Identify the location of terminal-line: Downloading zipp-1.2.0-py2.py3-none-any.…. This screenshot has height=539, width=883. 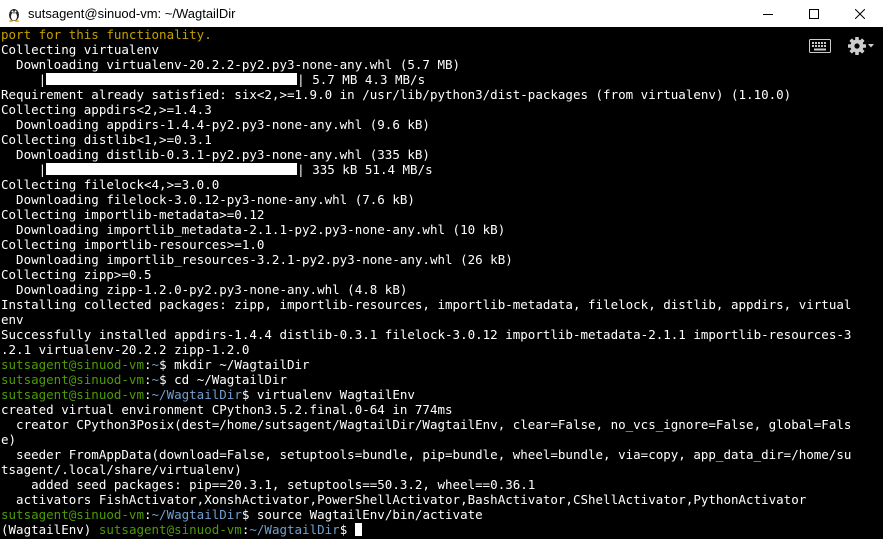
(442, 289).